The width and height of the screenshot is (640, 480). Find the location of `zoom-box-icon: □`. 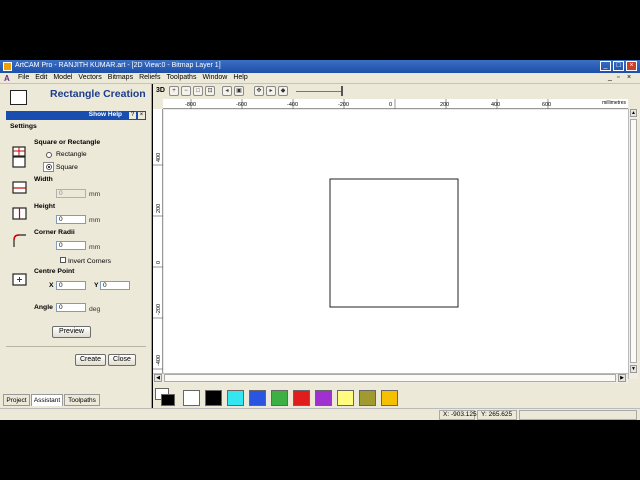

zoom-box-icon: □ is located at coordinates (198, 91).